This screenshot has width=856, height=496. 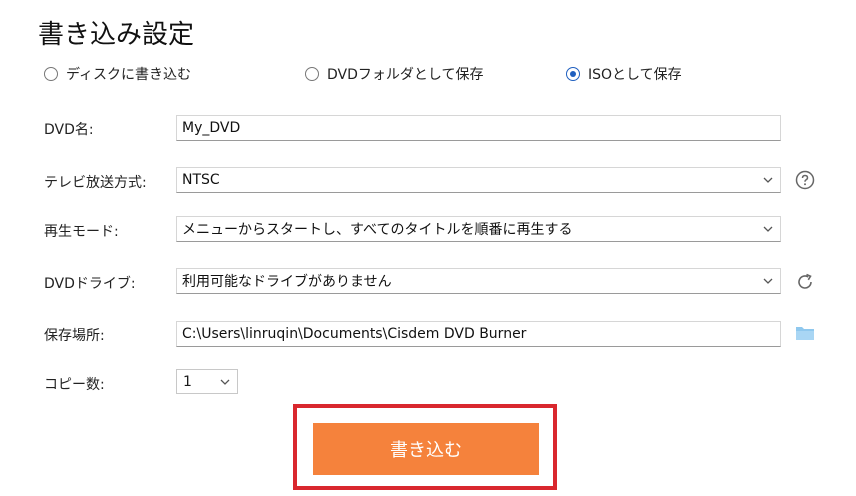 I want to click on option-label: ディスクに書き込む, so click(x=129, y=75).